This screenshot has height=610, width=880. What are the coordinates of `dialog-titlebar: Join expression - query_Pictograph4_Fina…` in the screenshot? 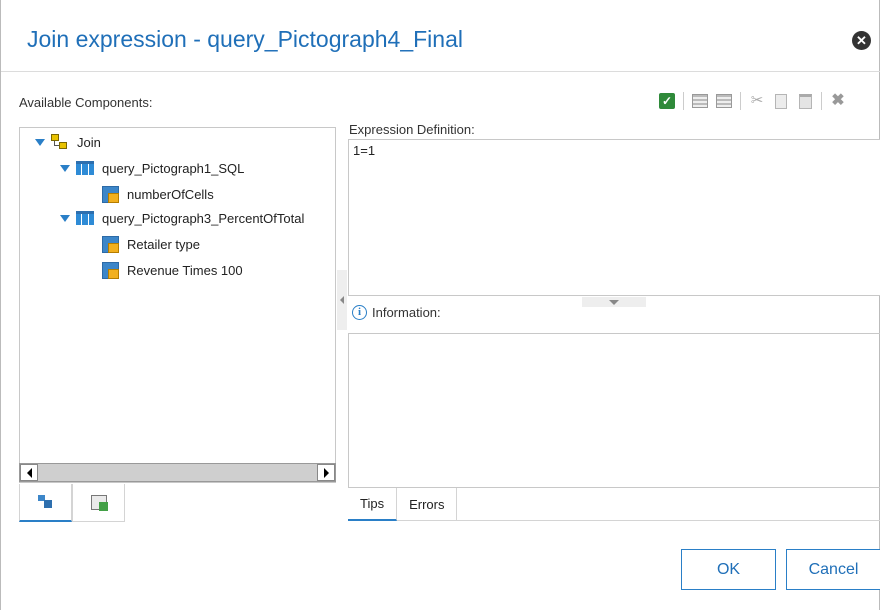 It's located at (440, 36).